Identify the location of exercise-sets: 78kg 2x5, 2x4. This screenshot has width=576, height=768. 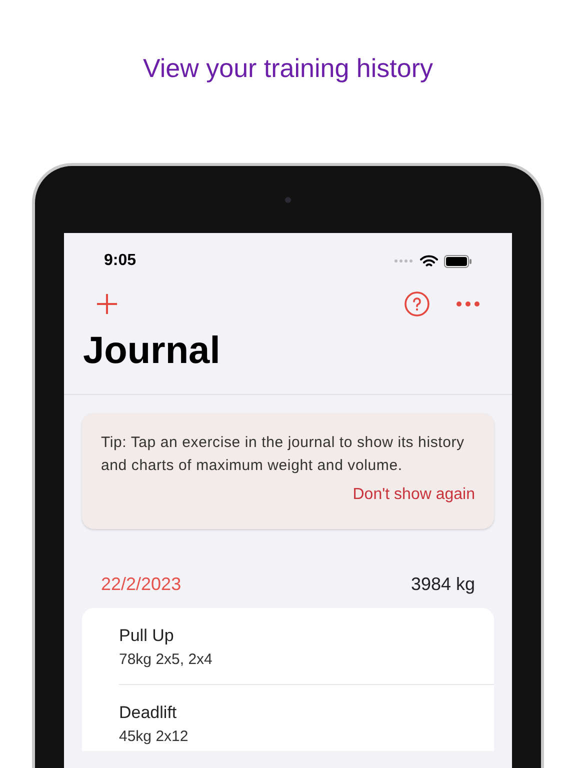
(166, 660).